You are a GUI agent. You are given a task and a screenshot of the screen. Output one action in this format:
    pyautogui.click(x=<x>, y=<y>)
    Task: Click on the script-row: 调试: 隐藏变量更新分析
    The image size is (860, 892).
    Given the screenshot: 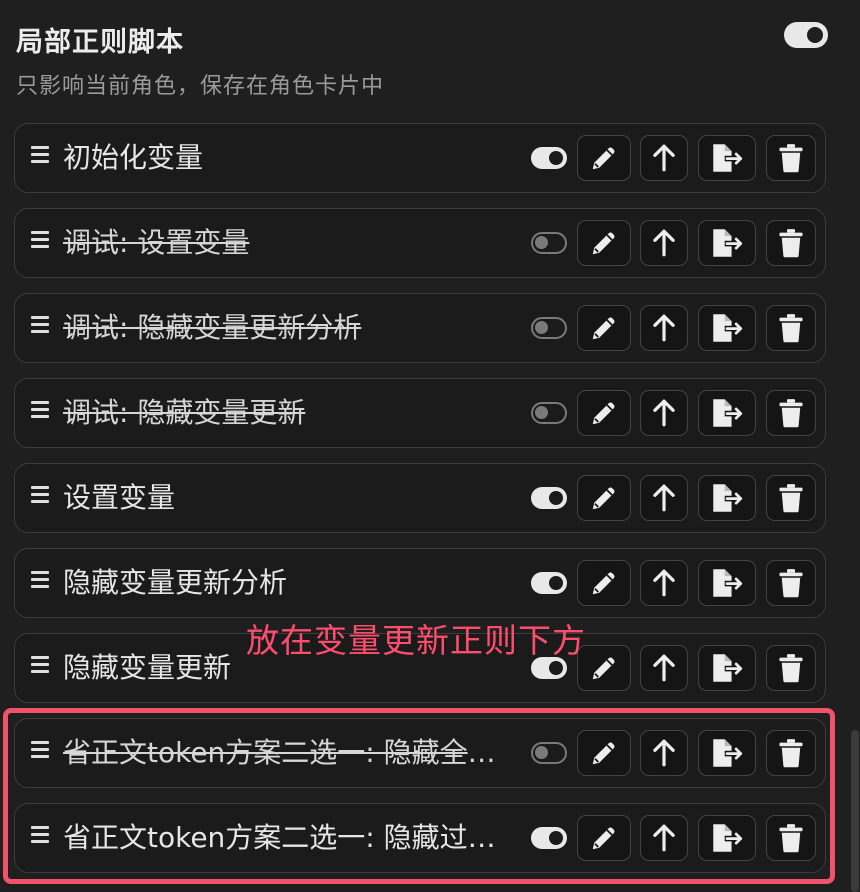 What is the action you would take?
    pyautogui.click(x=420, y=328)
    